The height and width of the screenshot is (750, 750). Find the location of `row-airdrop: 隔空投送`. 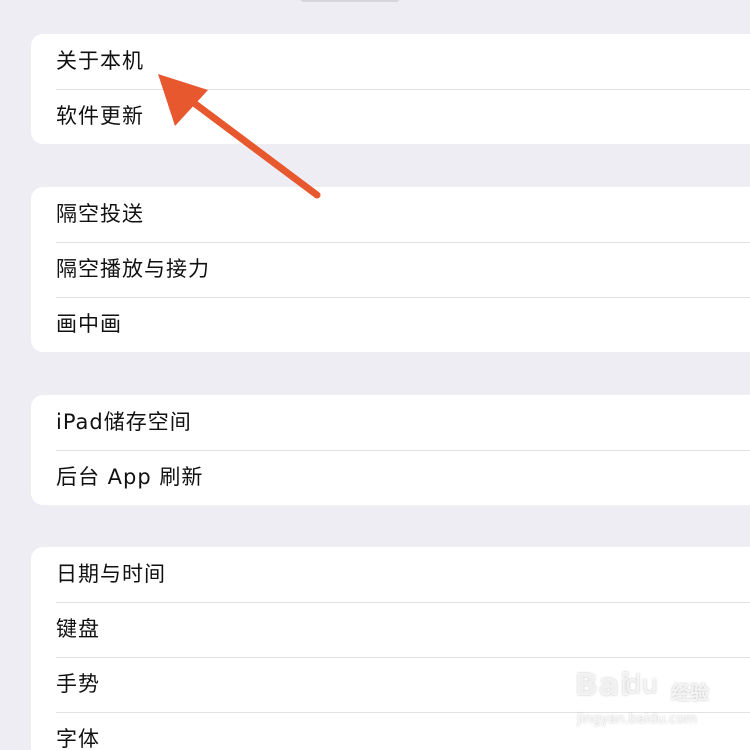

row-airdrop: 隔空投送 is located at coordinates (390, 214).